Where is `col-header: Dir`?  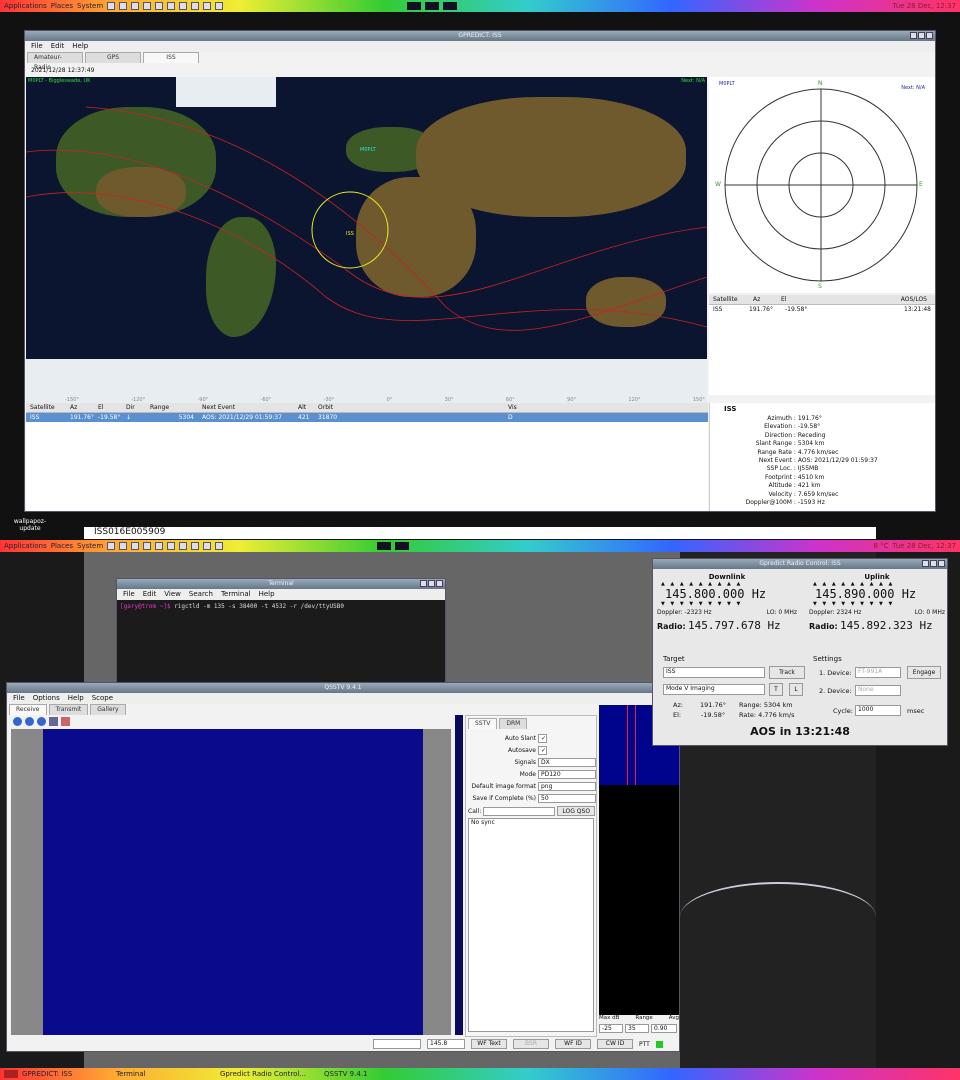 col-header: Dir is located at coordinates (134, 407).